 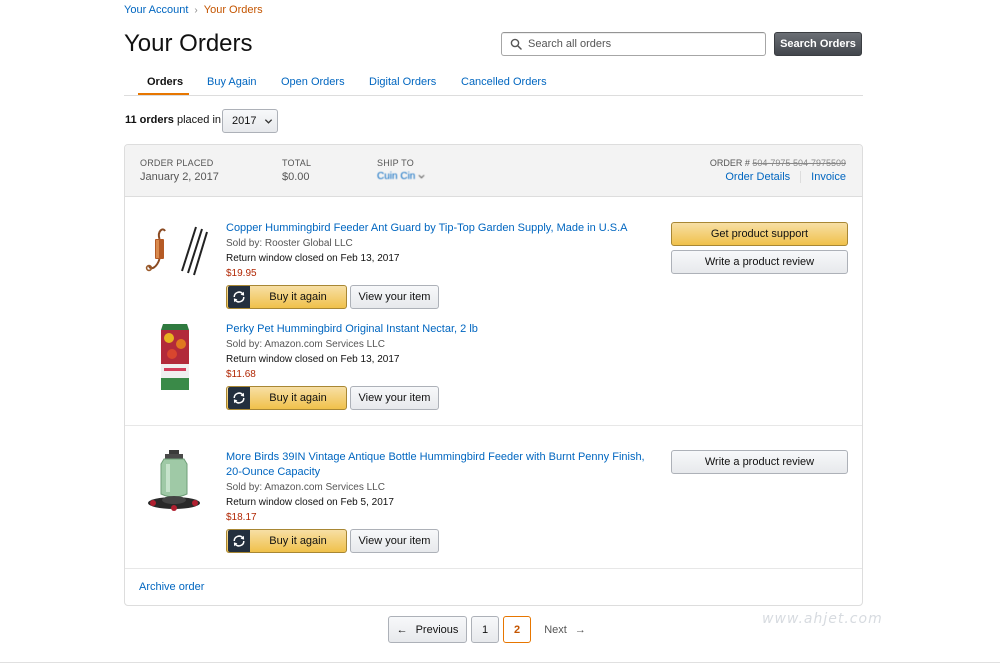 What do you see at coordinates (149, 120) in the screenshot?
I see `orders-count: 11 orders` at bounding box center [149, 120].